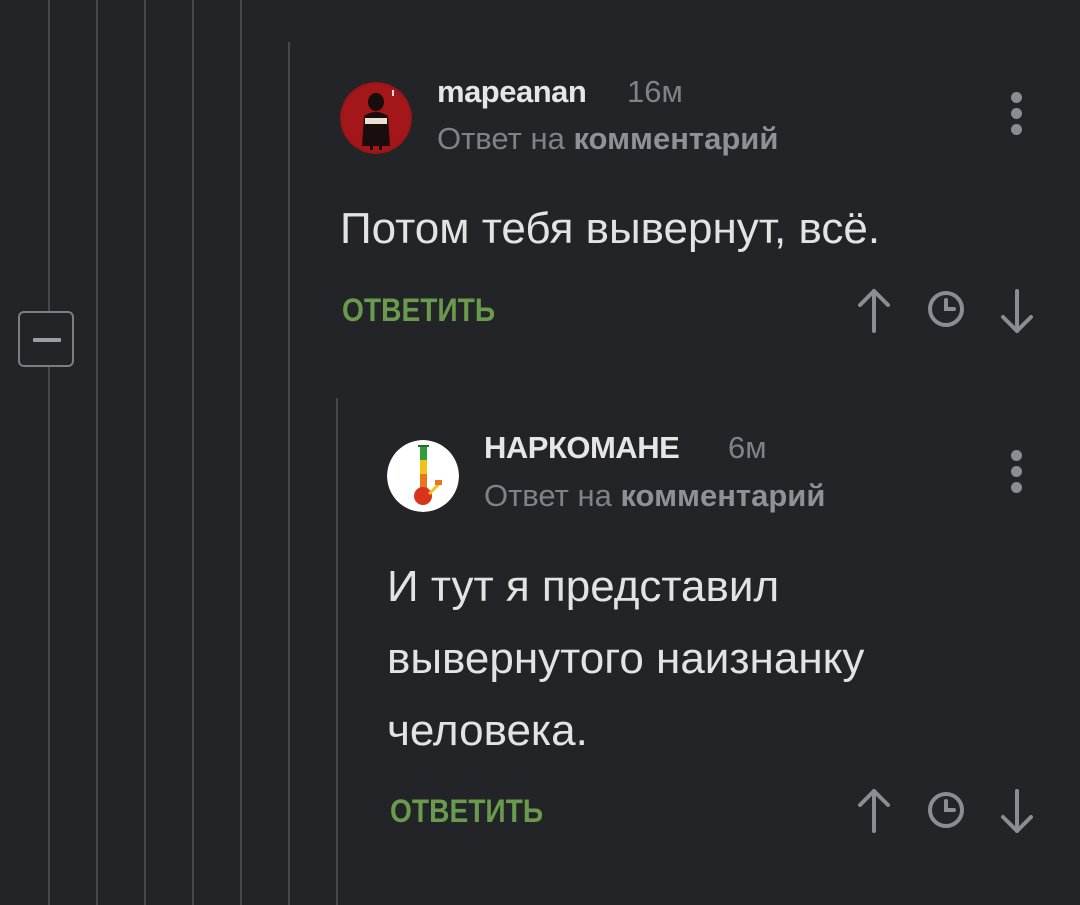 Image resolution: width=1080 pixels, height=905 pixels. Describe the element at coordinates (487, 730) in the screenshot. I see `comment-body-line: человека.` at that location.